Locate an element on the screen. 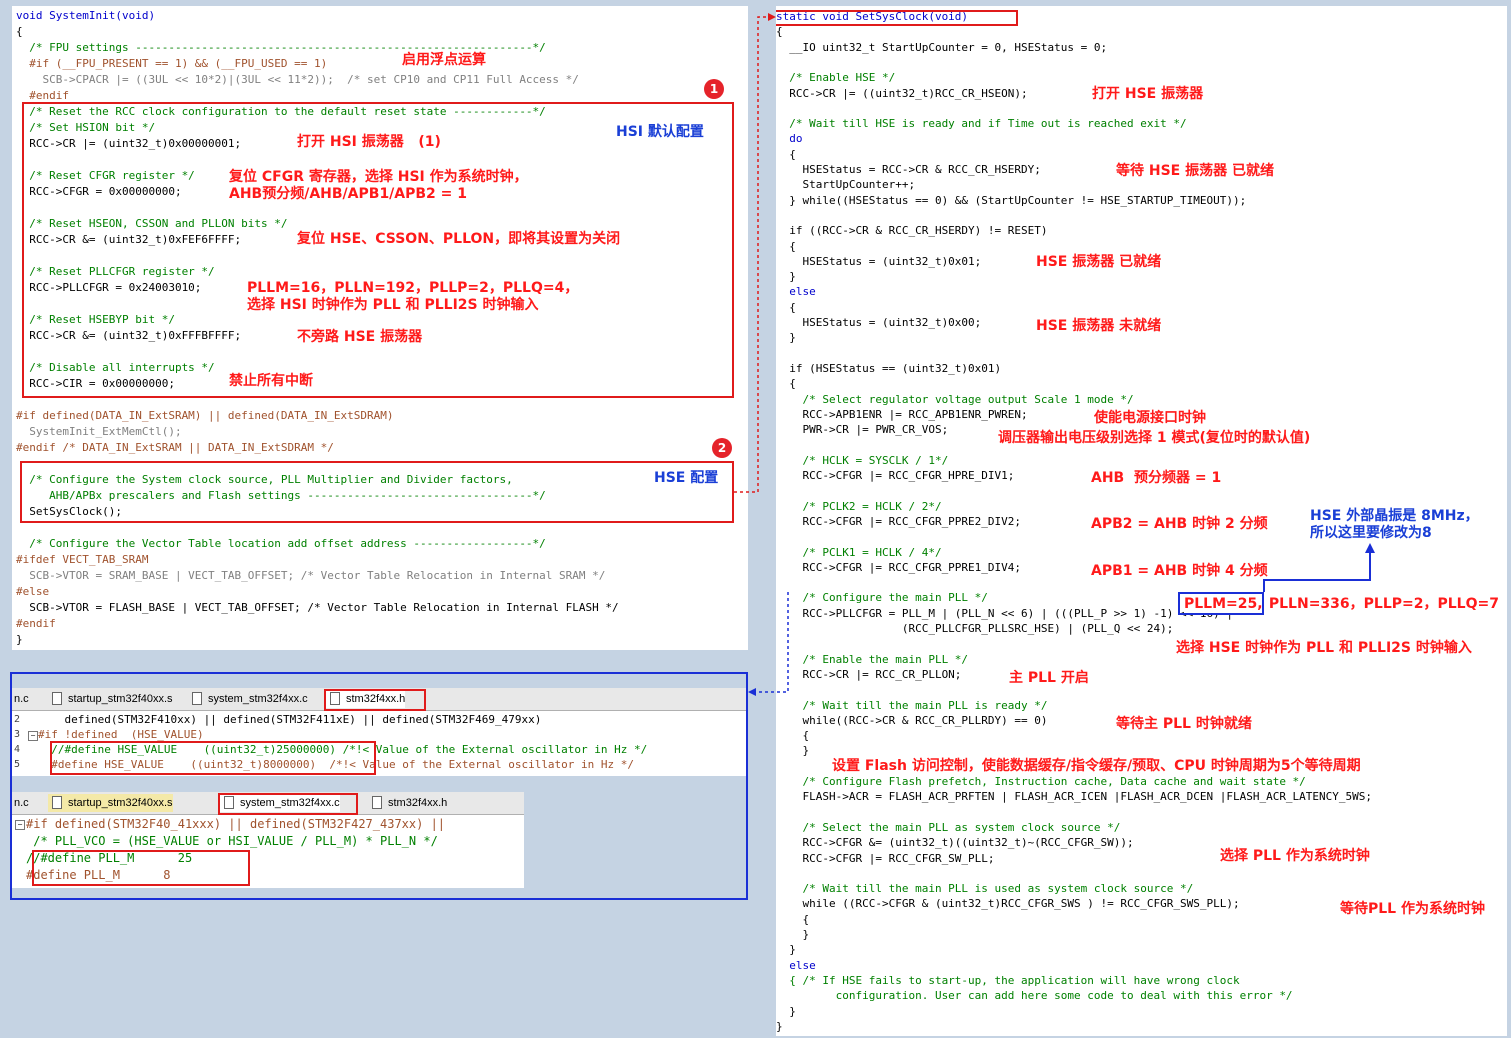 The width and height of the screenshot is (1511, 1038). code-line: RCC->CFGR |= RCC_CFGR_PPRE2_DIV2; is located at coordinates (899, 521).